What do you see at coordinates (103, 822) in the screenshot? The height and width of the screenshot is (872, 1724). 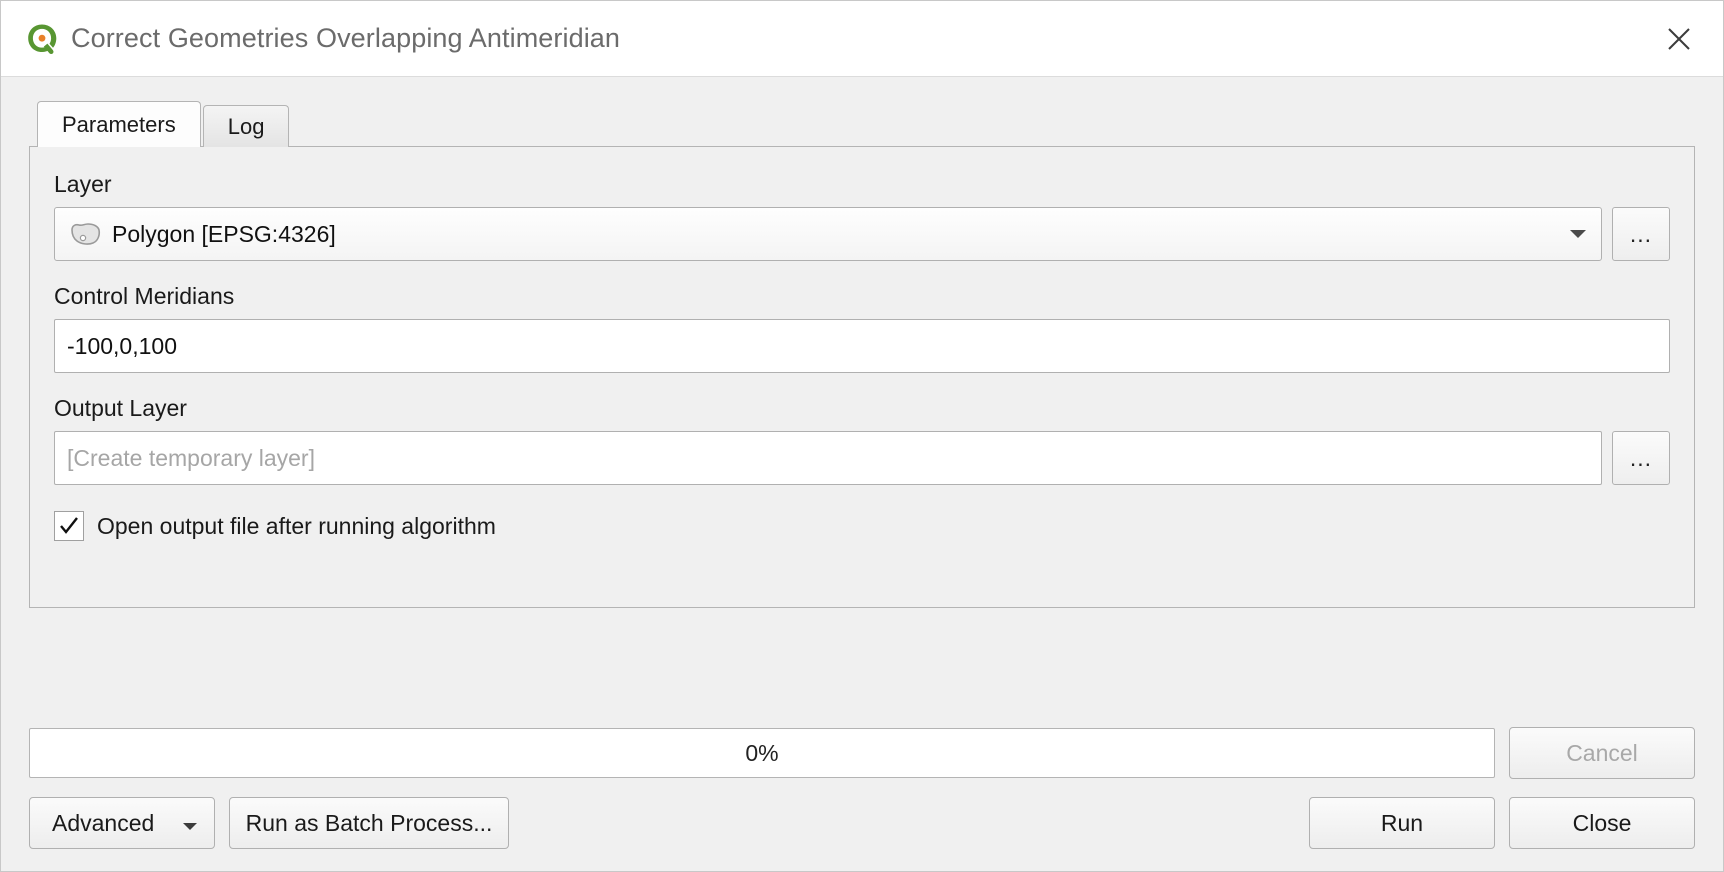 I see `advanced-button-label: Advanced` at bounding box center [103, 822].